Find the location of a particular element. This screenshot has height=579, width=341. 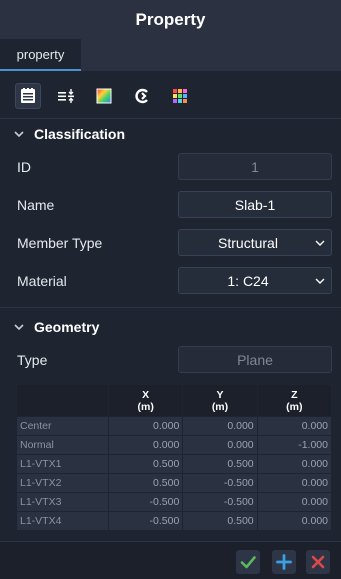

row-label: L1-VTX4 is located at coordinates (62, 521).